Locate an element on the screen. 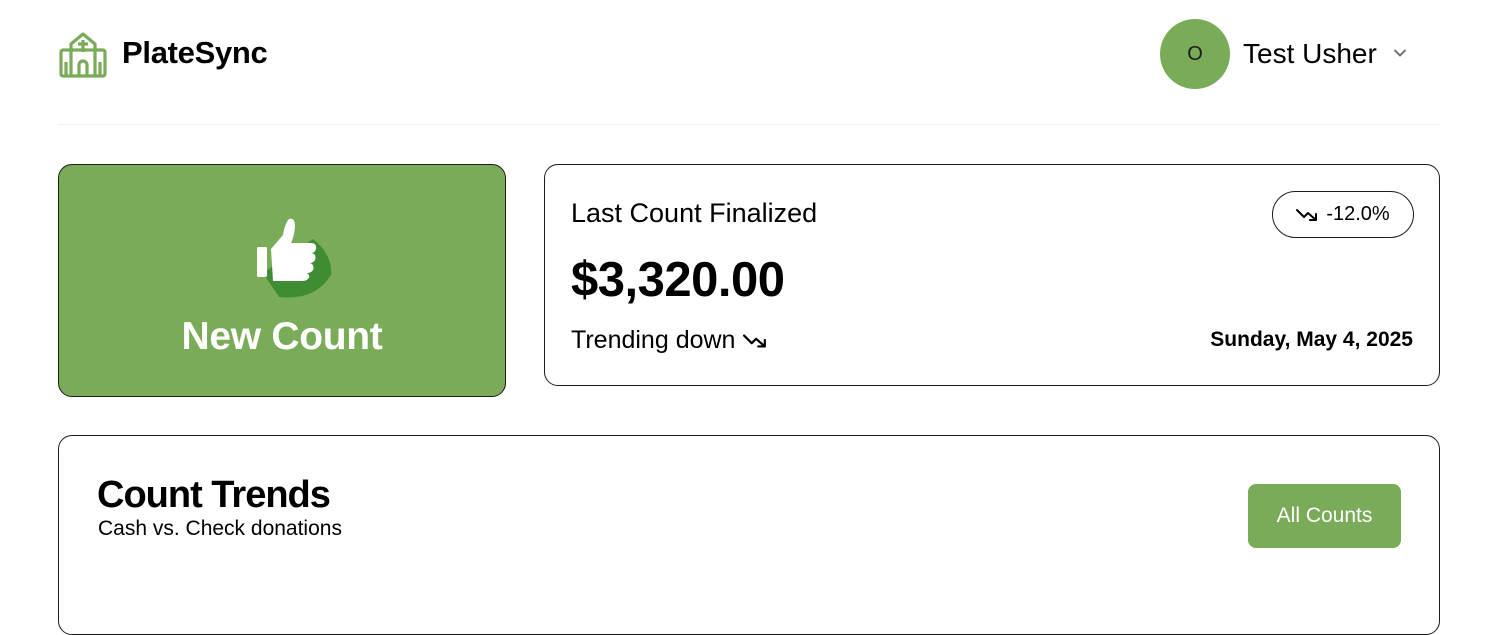 The width and height of the screenshot is (1502, 635). all-counts-button: All Counts is located at coordinates (1324, 516).